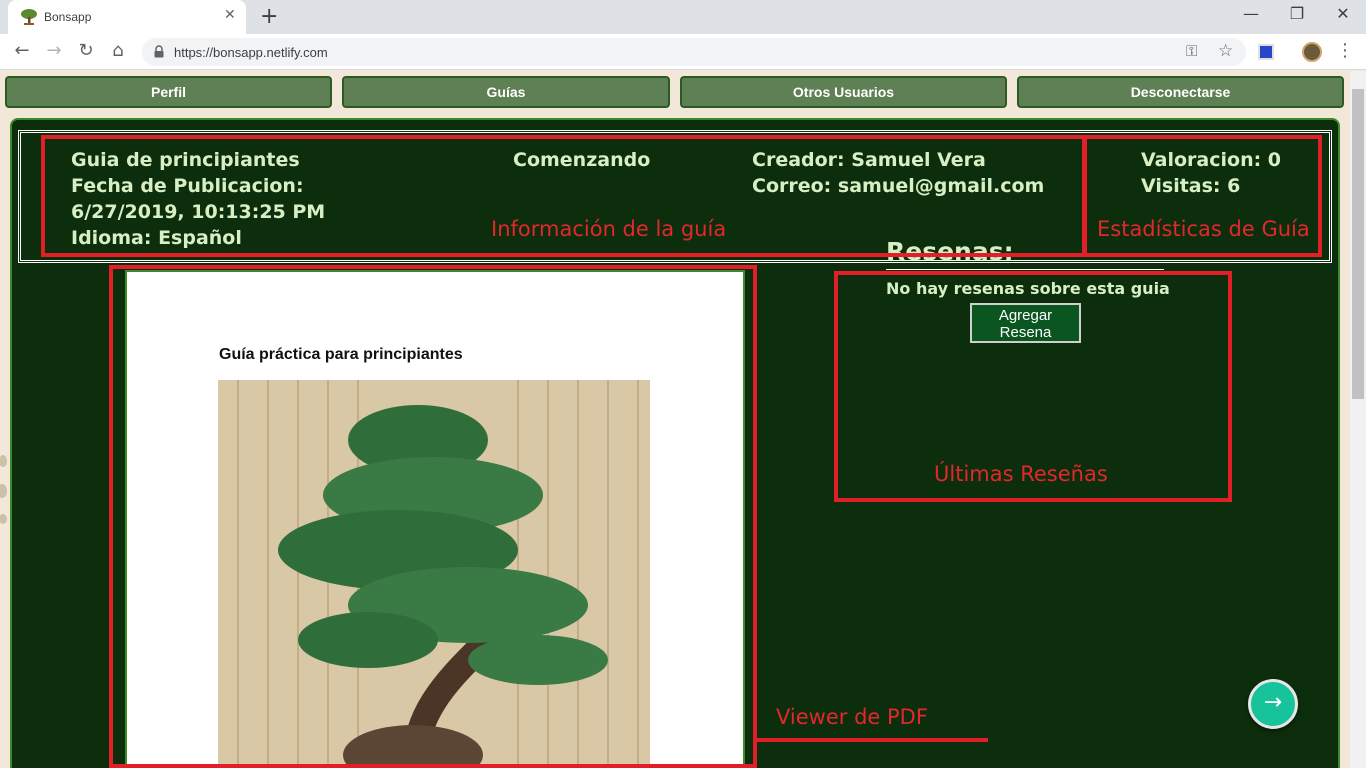 The width and height of the screenshot is (1366, 768). What do you see at coordinates (86, 50) in the screenshot?
I see `reload-icon: ↻` at bounding box center [86, 50].